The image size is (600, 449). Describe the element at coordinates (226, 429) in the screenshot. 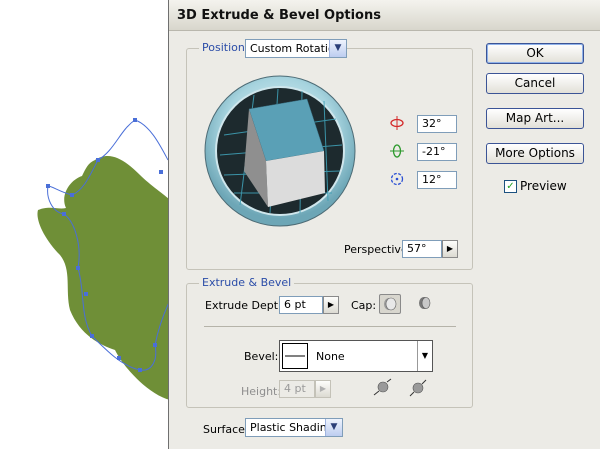

I see `surface-label: Surface:` at that location.